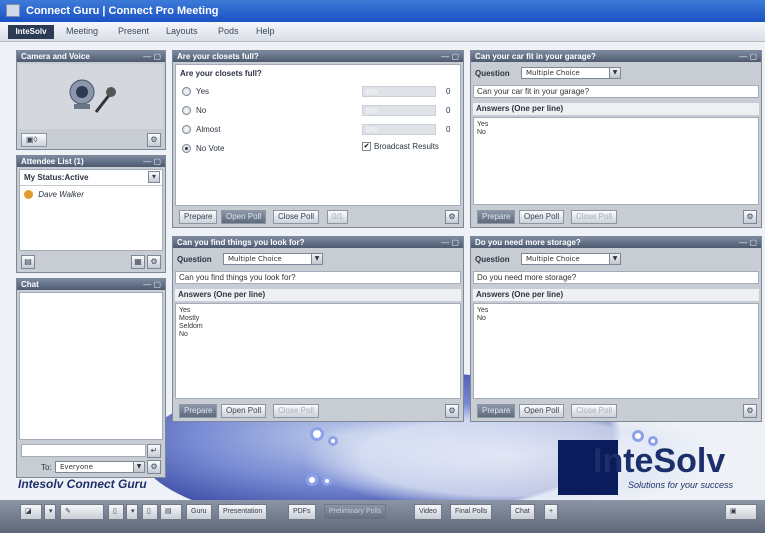  What do you see at coordinates (522, 512) in the screenshot?
I see `tab-chat: Chat` at bounding box center [522, 512].